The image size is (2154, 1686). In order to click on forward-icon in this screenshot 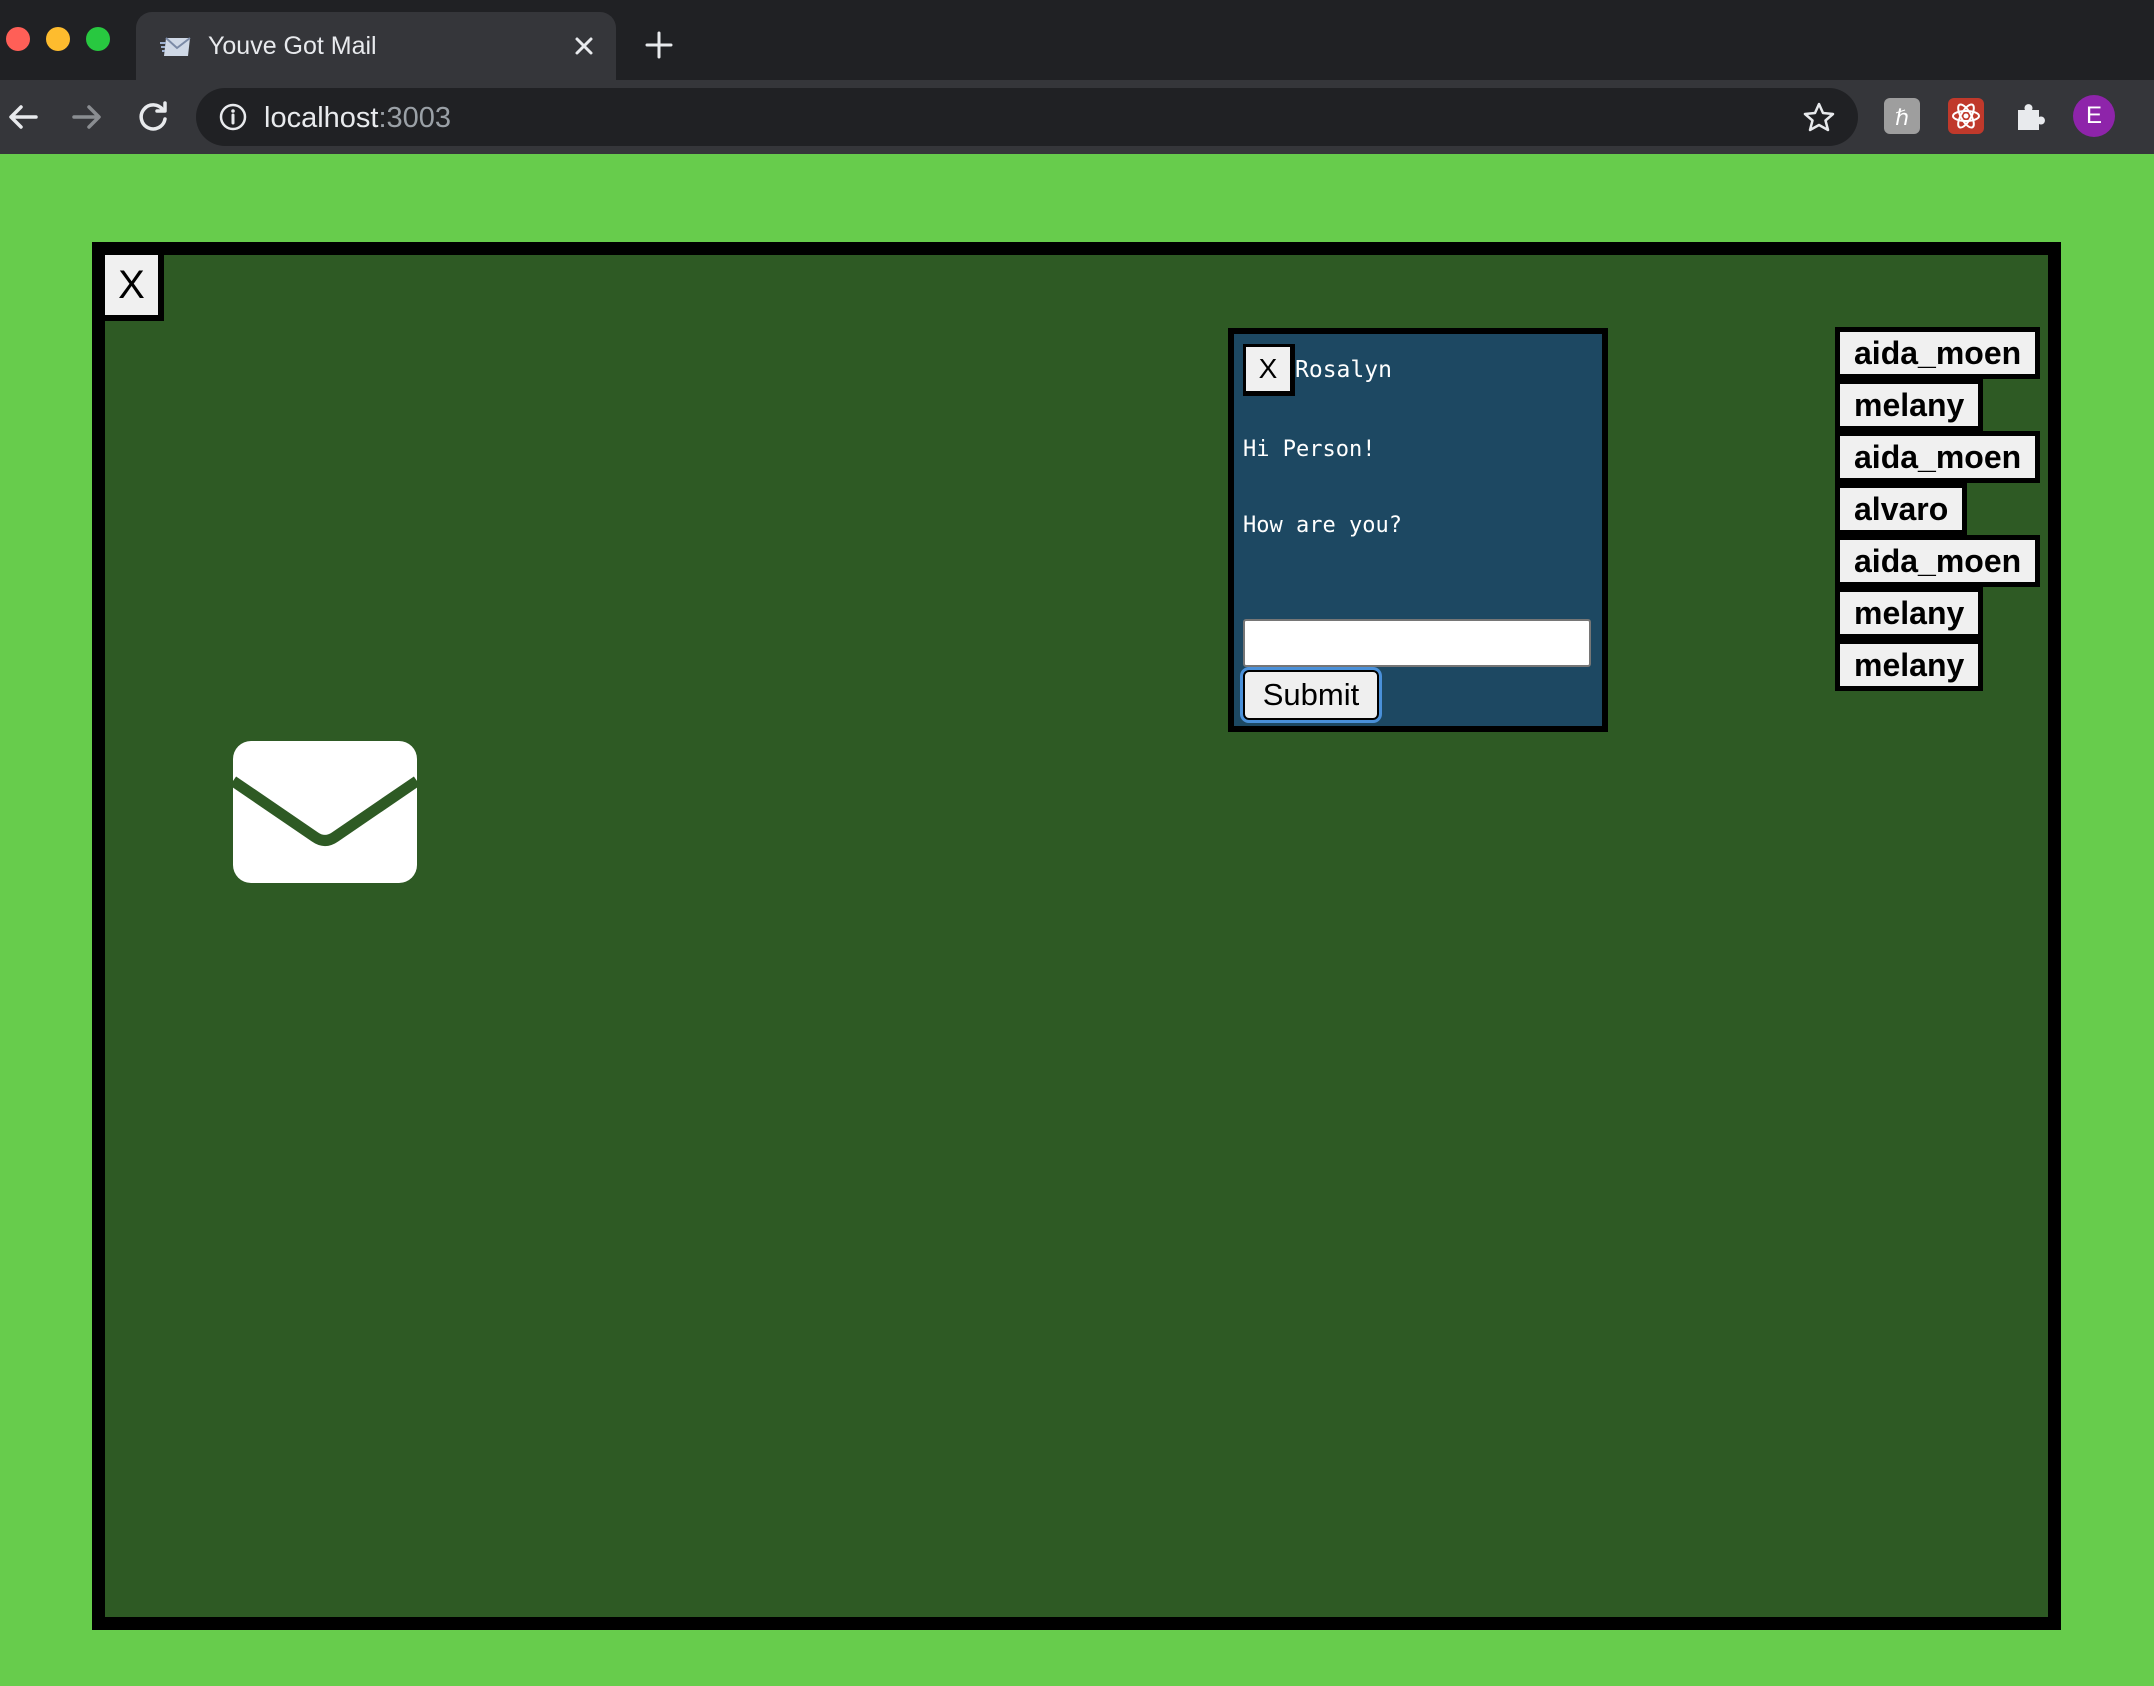, I will do `click(87, 117)`.